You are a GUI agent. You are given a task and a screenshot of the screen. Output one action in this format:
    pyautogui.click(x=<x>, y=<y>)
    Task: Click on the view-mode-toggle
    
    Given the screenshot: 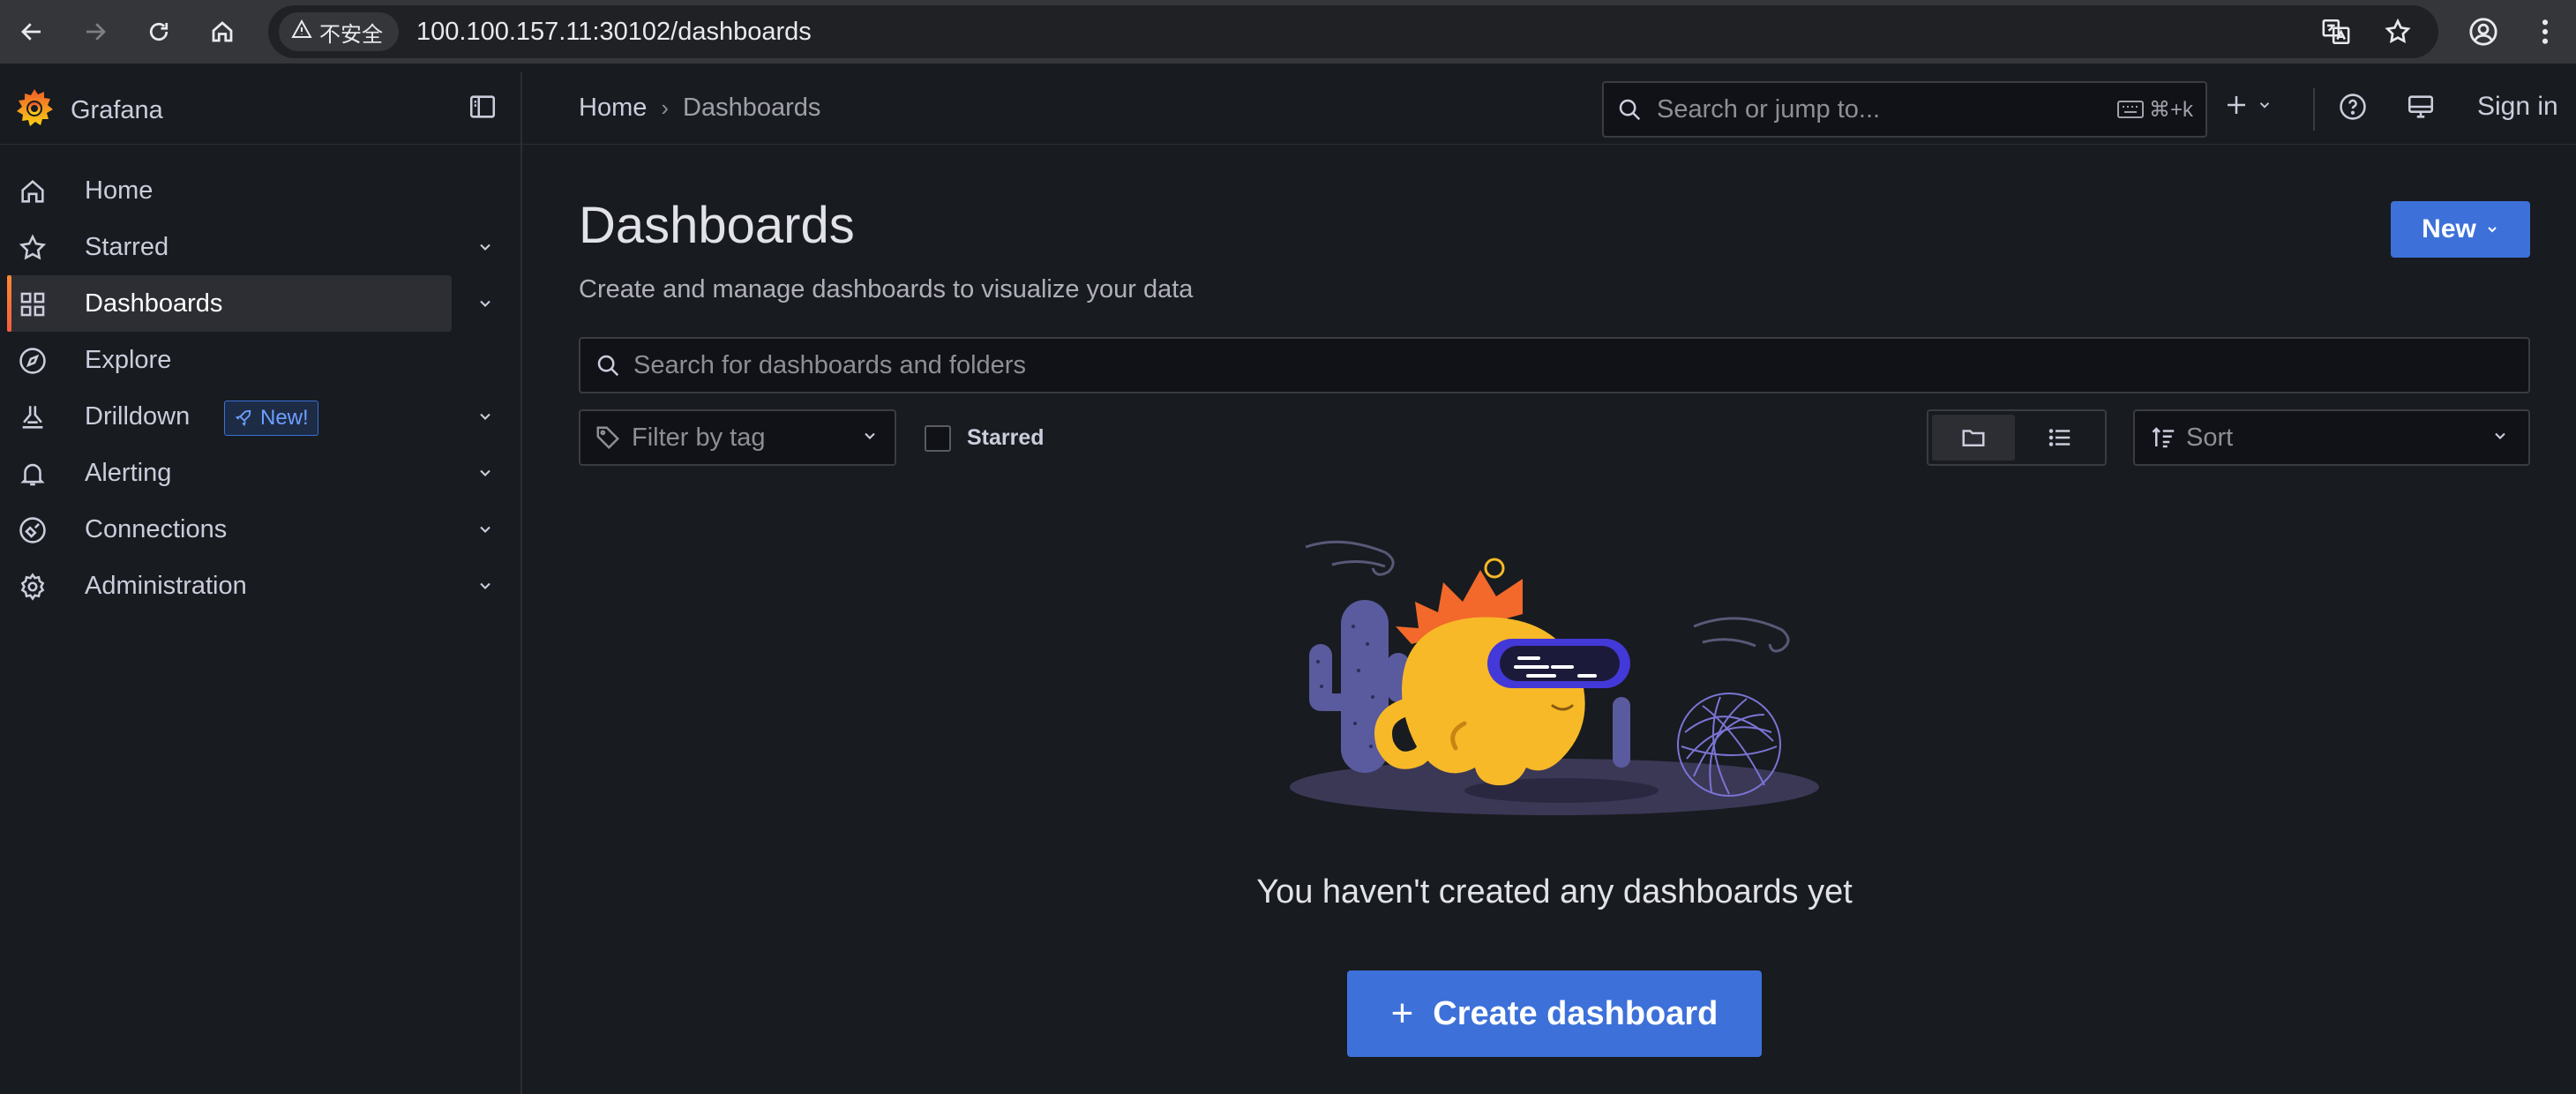 What is the action you would take?
    pyautogui.click(x=2017, y=437)
    